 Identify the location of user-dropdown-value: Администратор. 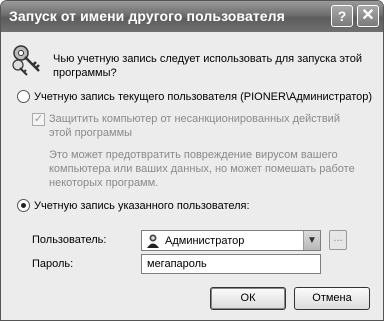
(205, 240).